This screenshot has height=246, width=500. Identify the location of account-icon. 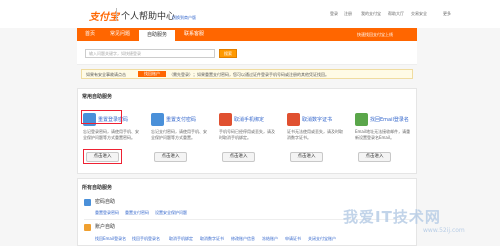
(87, 227).